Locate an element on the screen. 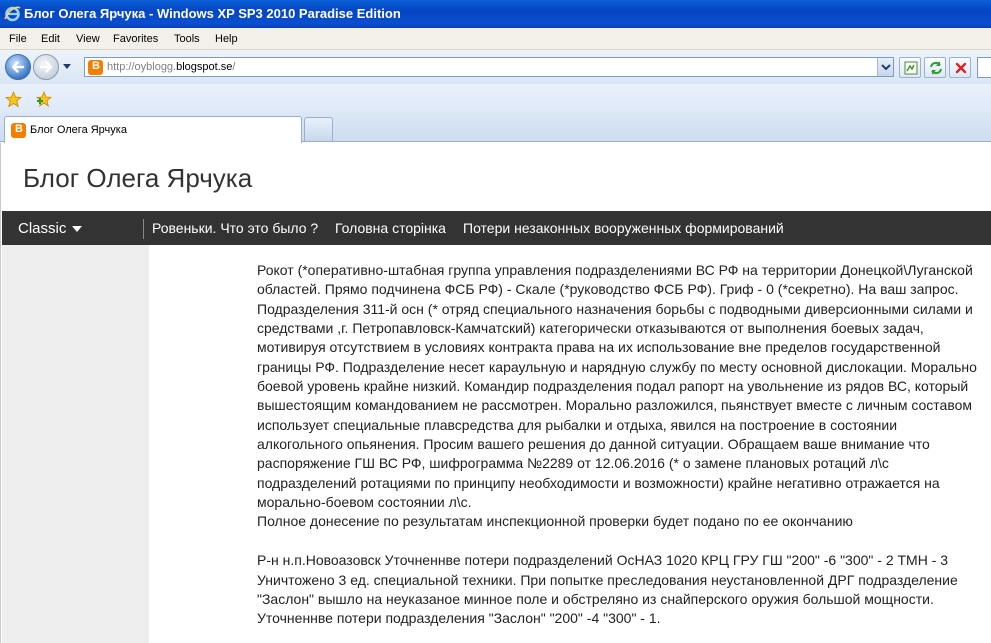 The height and width of the screenshot is (643, 991). nav-divider is located at coordinates (143, 229).